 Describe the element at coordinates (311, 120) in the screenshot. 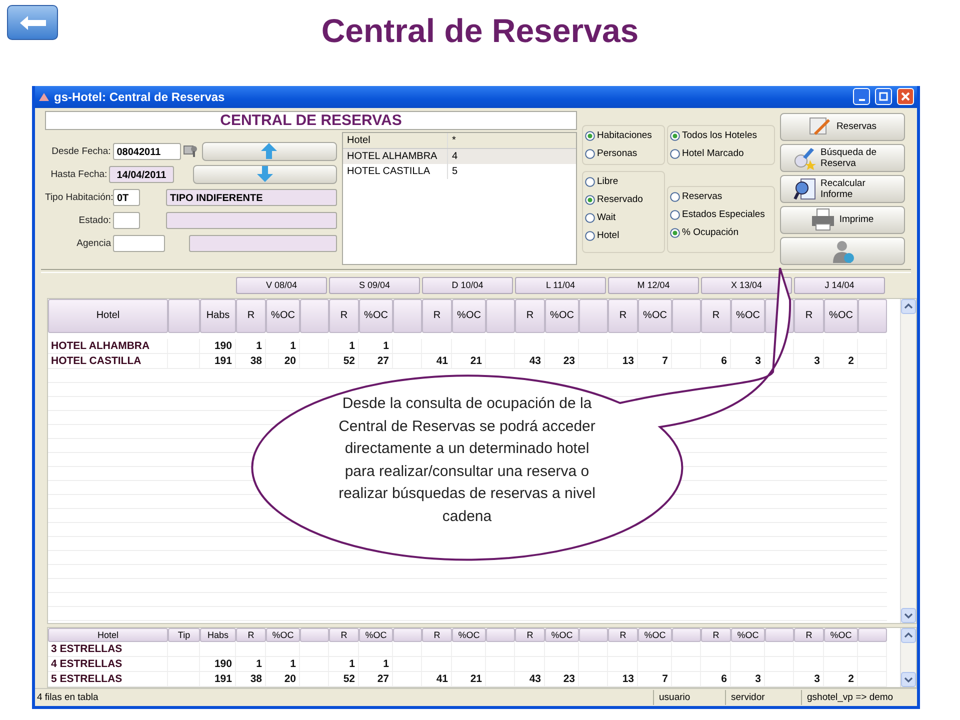

I see `report-title: CENTRAL DE RESERVAS` at that location.